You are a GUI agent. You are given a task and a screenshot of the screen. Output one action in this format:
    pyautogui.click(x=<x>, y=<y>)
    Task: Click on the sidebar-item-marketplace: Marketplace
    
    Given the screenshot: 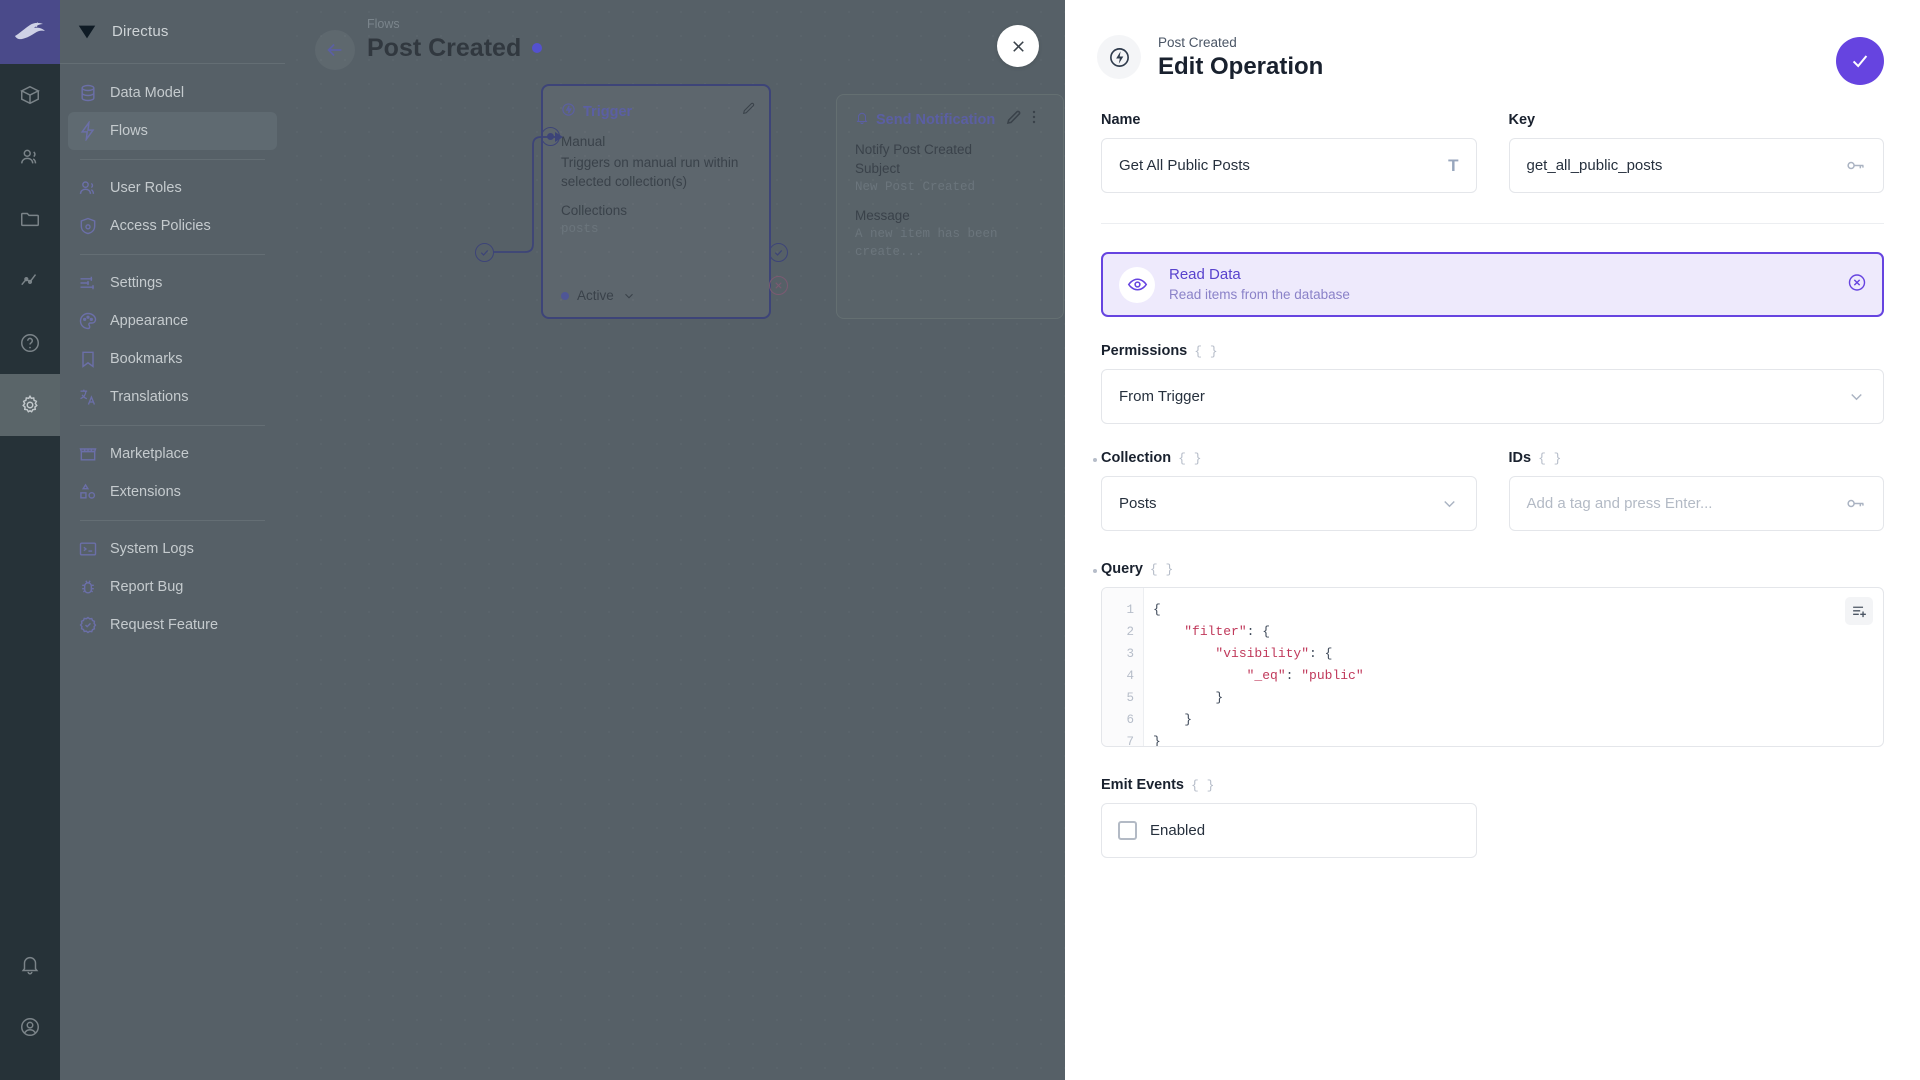 What is the action you would take?
    pyautogui.click(x=172, y=454)
    